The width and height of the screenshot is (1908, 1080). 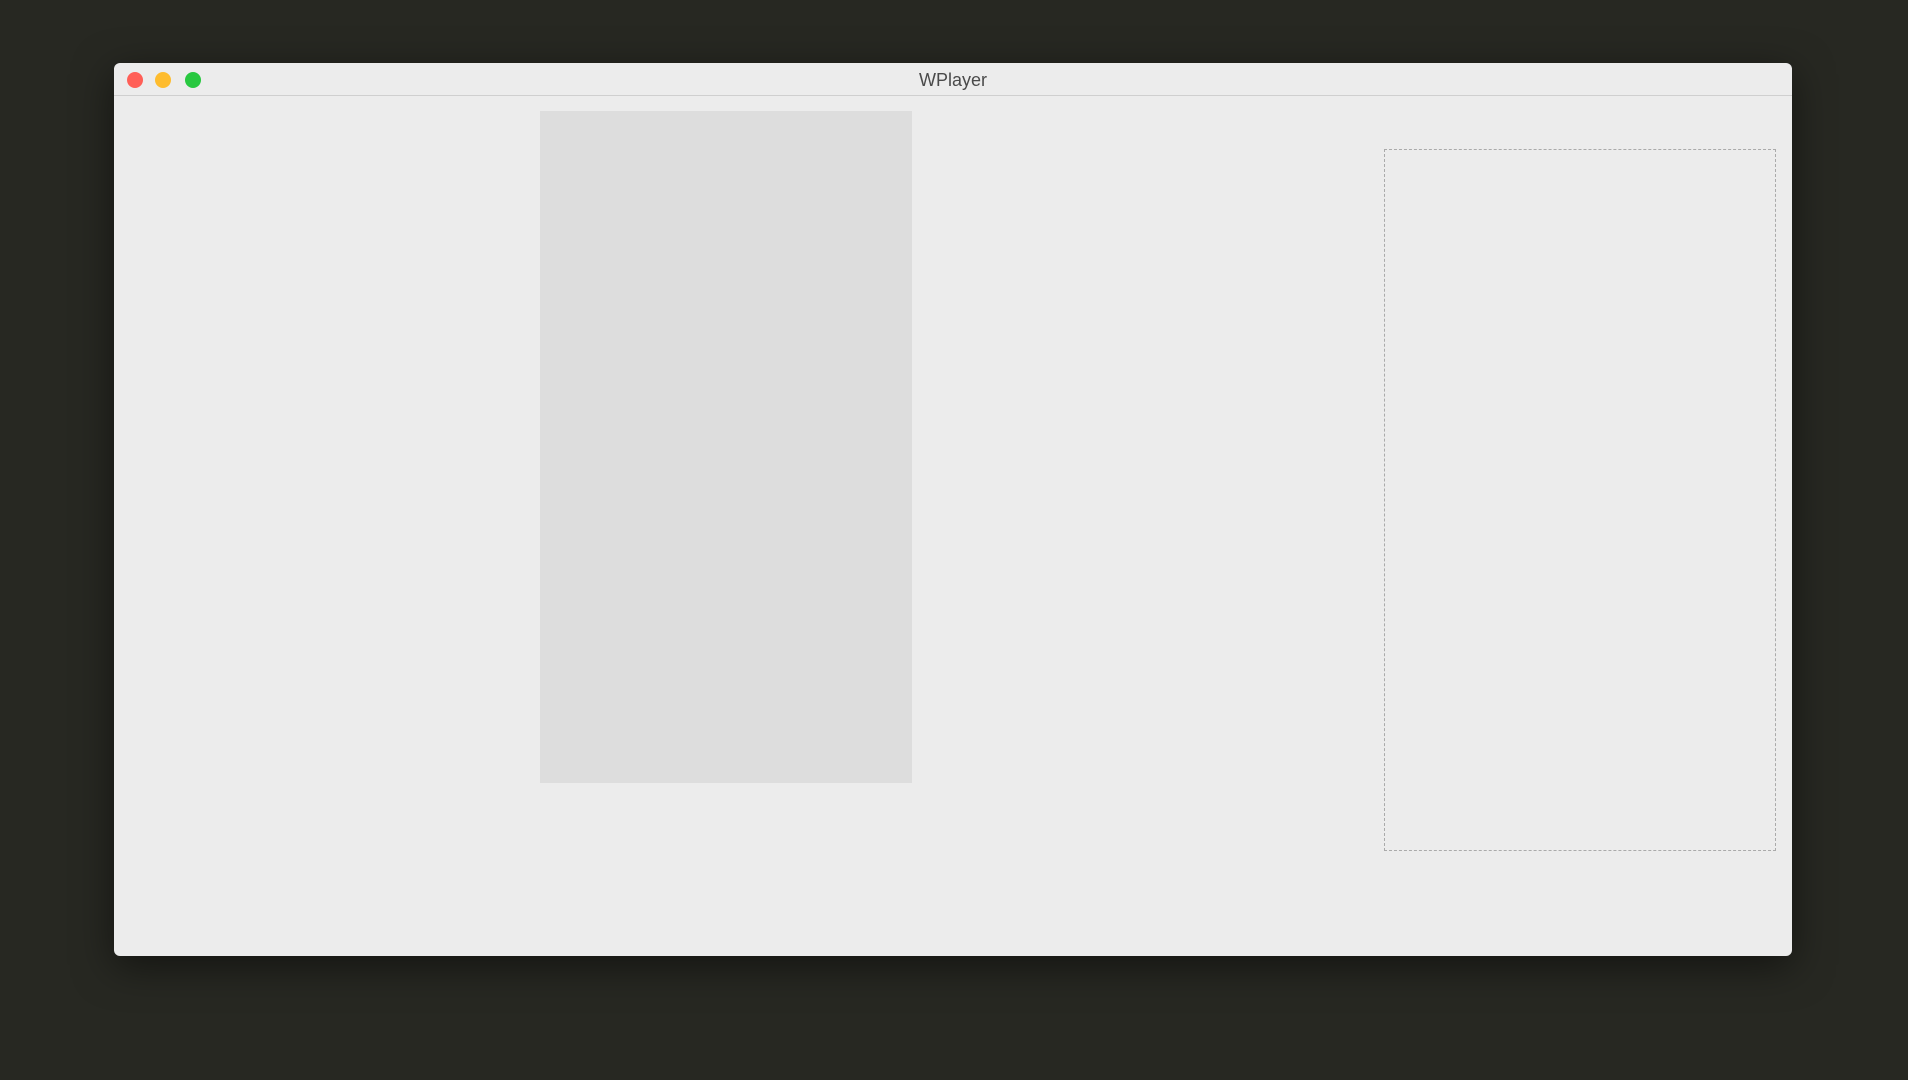 I want to click on title-bar: WPlayer, so click(x=953, y=79).